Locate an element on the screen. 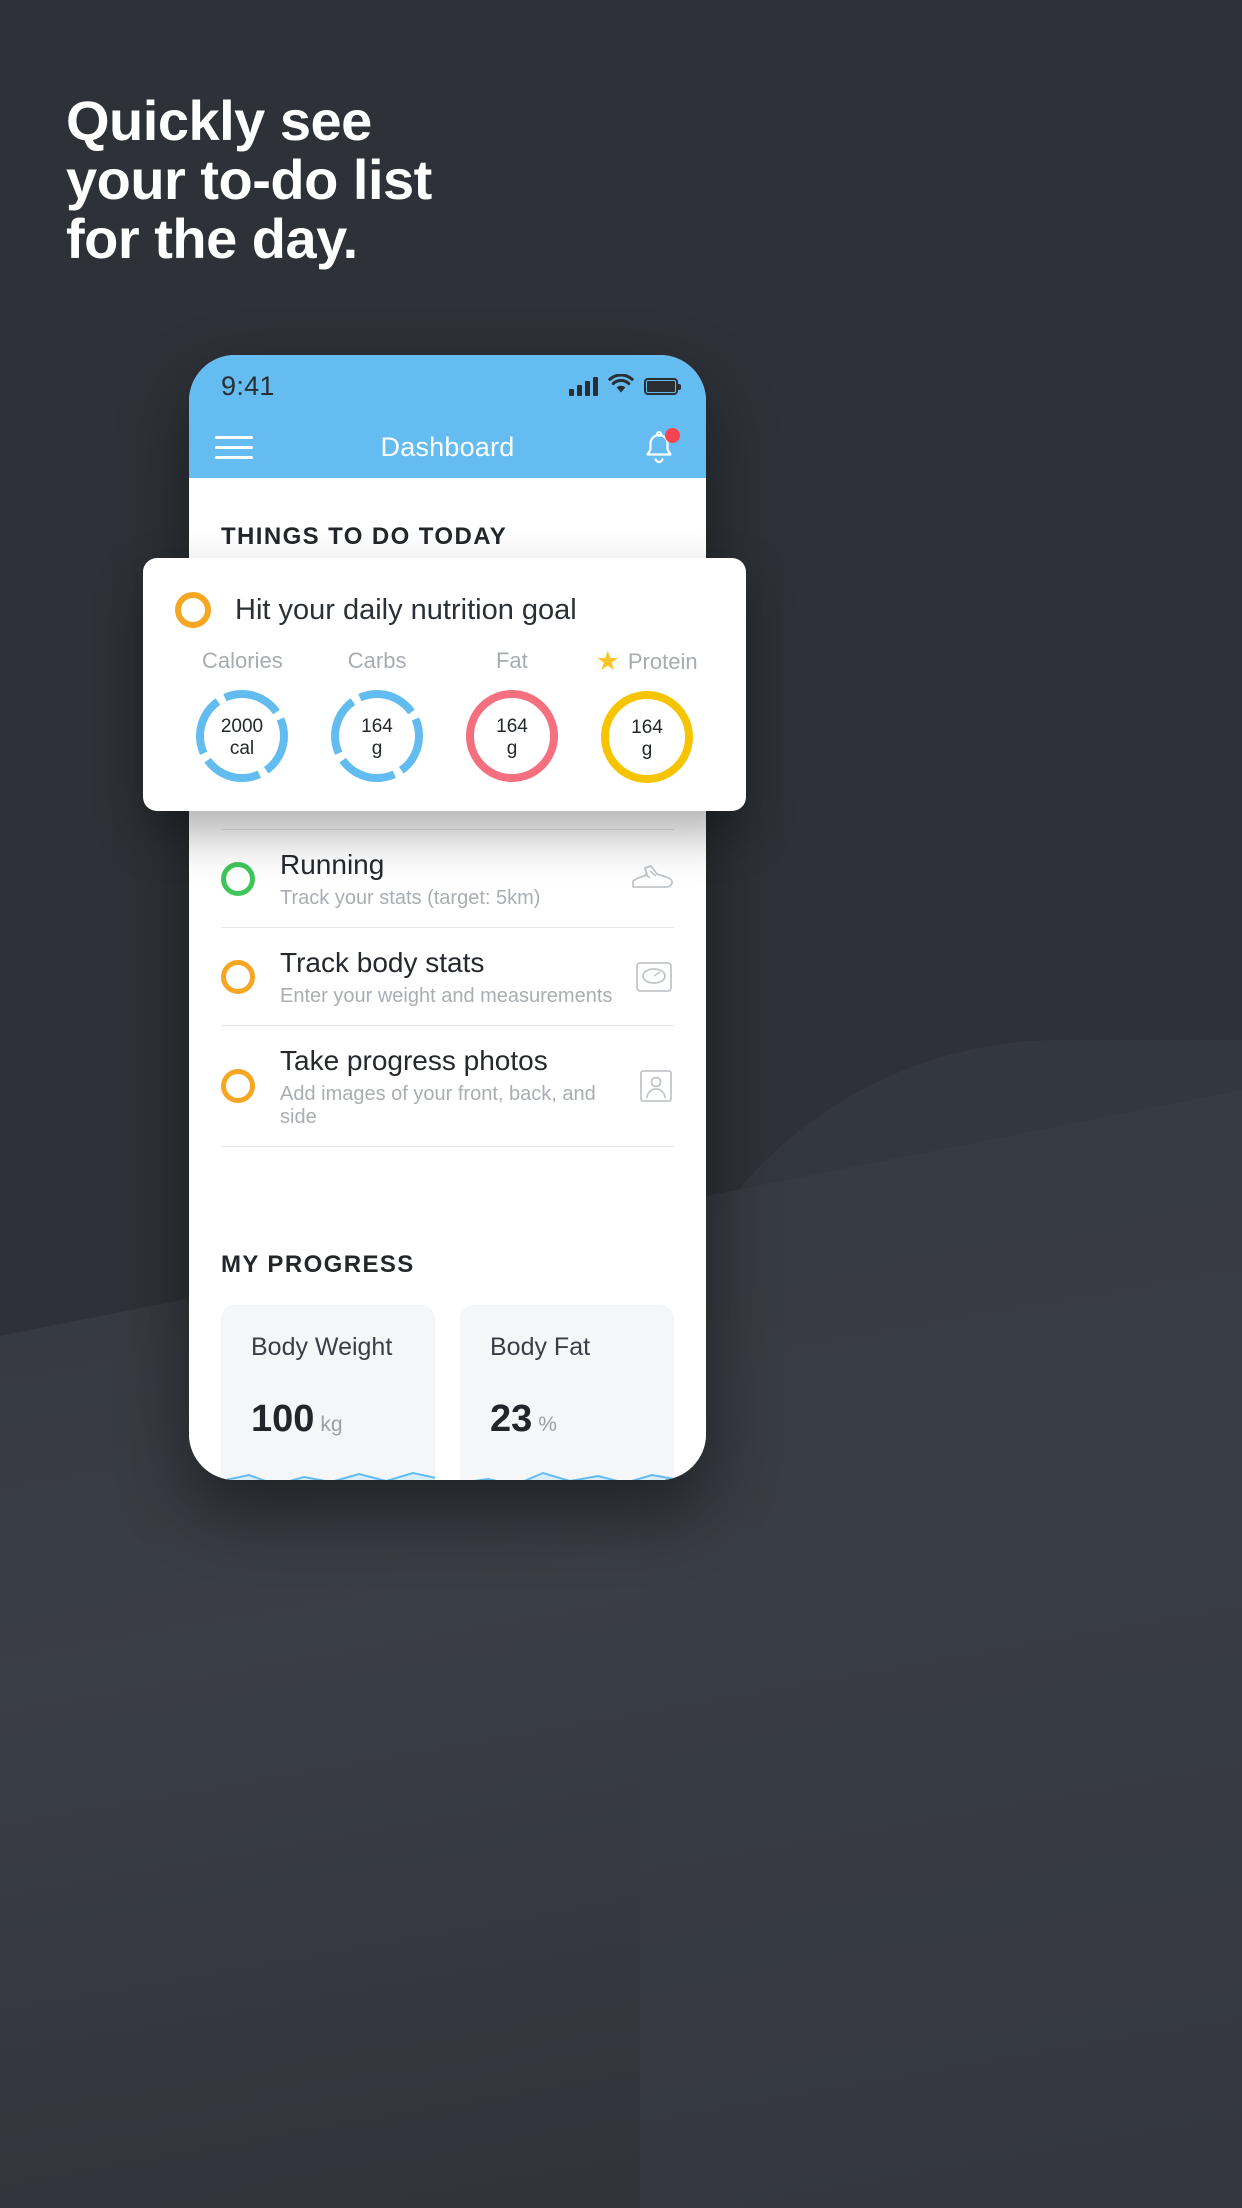 The height and width of the screenshot is (2208, 1242). status-icons is located at coordinates (625, 386).